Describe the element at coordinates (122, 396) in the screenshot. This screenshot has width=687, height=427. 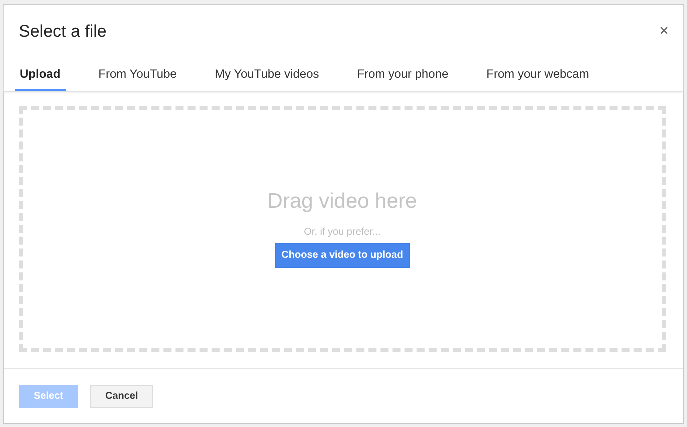
I see `footer-button: Cancel` at that location.